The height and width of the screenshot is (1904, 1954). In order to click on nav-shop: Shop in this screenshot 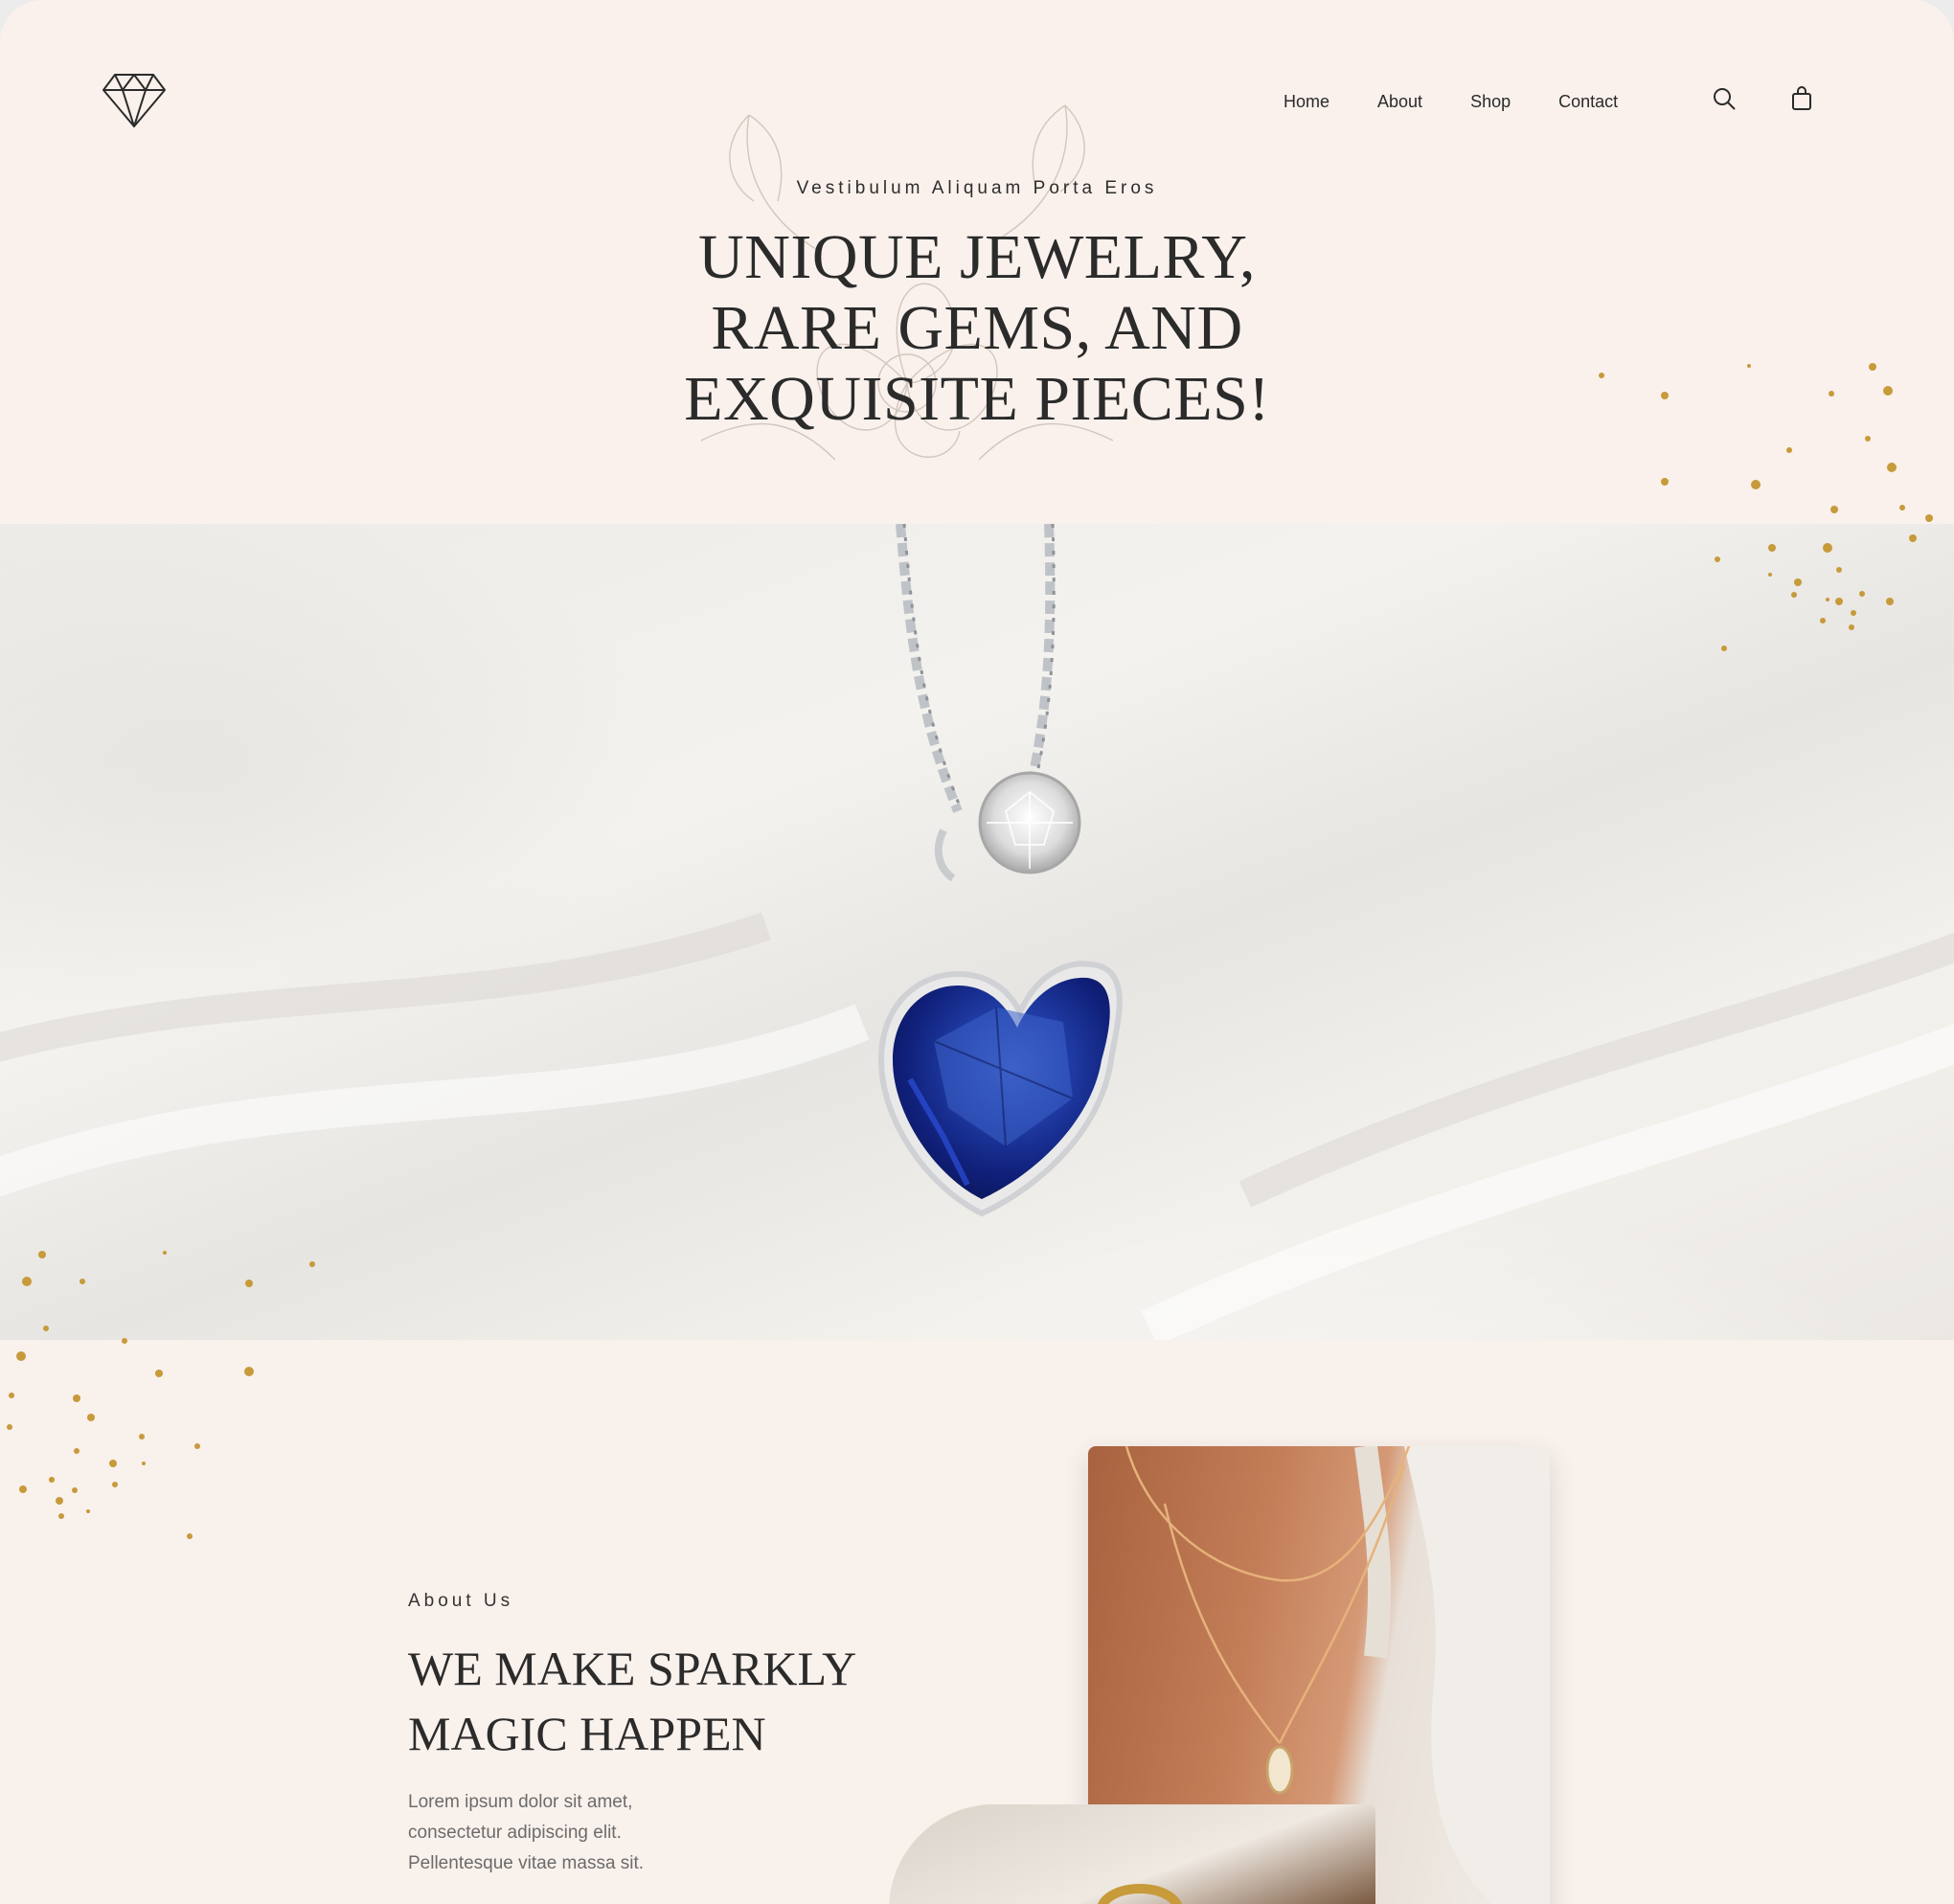, I will do `click(1490, 102)`.